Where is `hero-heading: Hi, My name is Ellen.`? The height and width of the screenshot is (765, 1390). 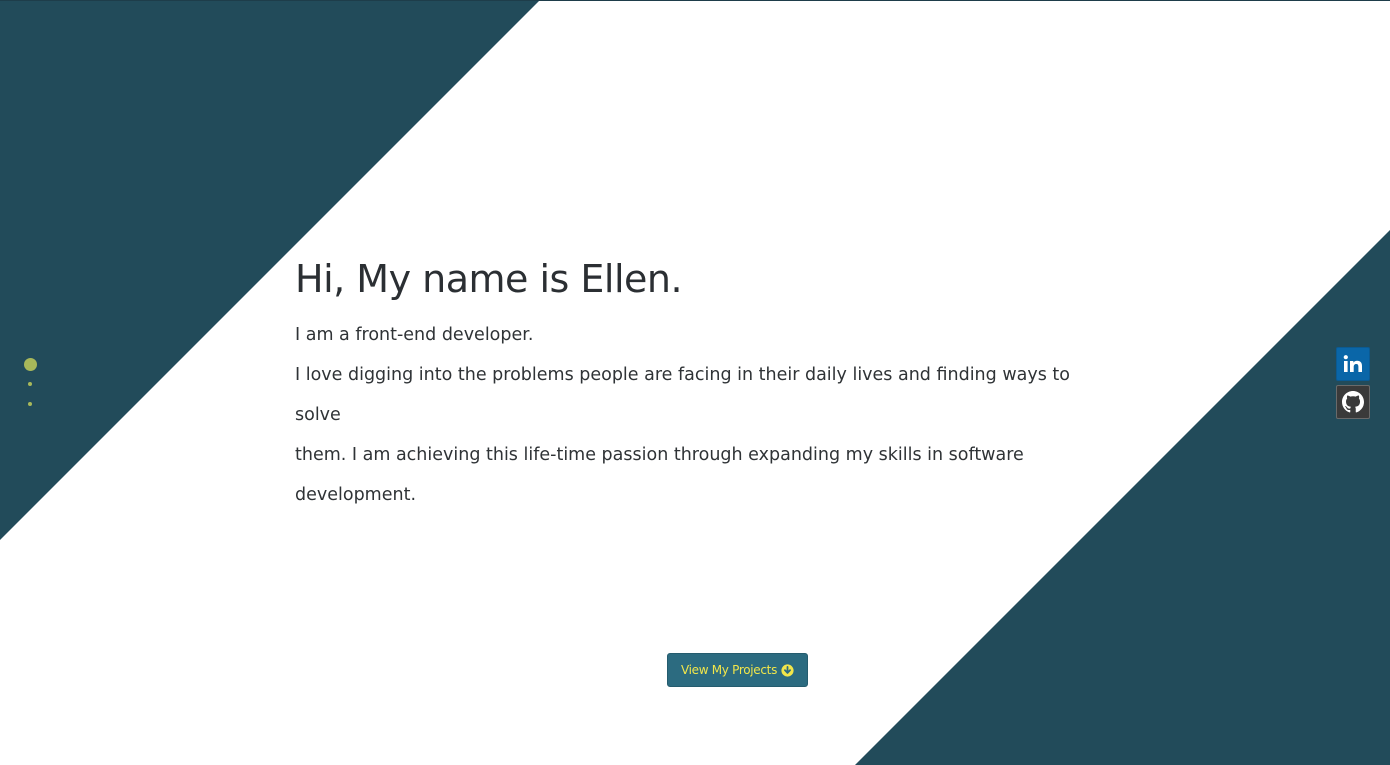
hero-heading: Hi, My name is Ellen. is located at coordinates (489, 279).